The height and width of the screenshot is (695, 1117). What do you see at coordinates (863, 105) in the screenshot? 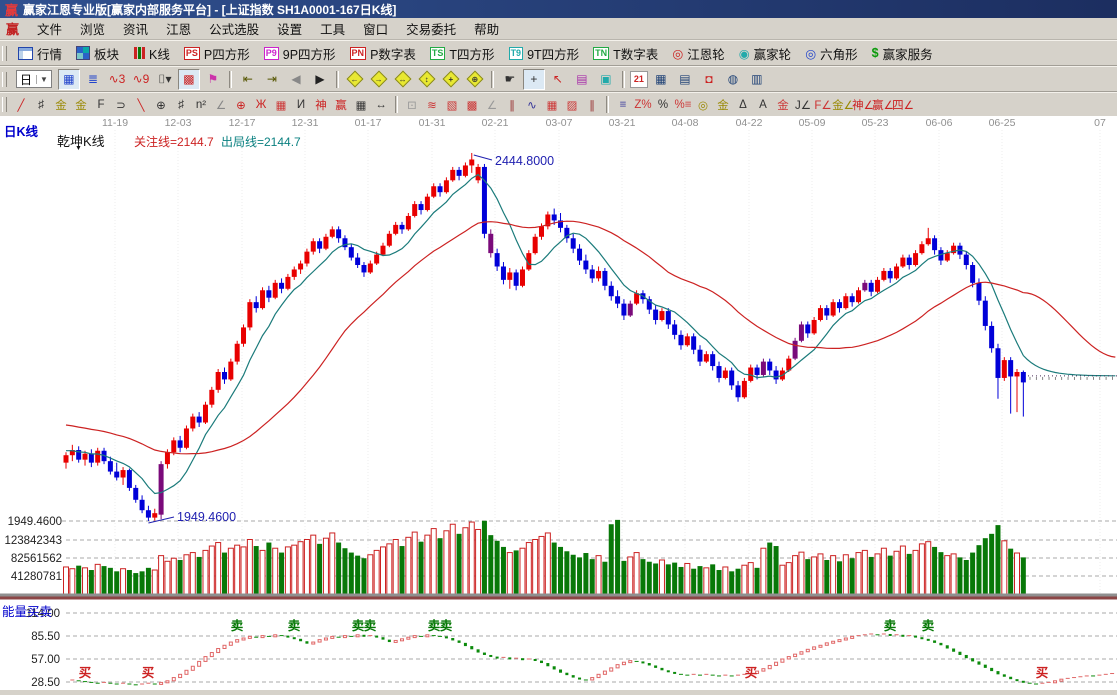
I see `shen-angle-tool: 神∠` at bounding box center [863, 105].